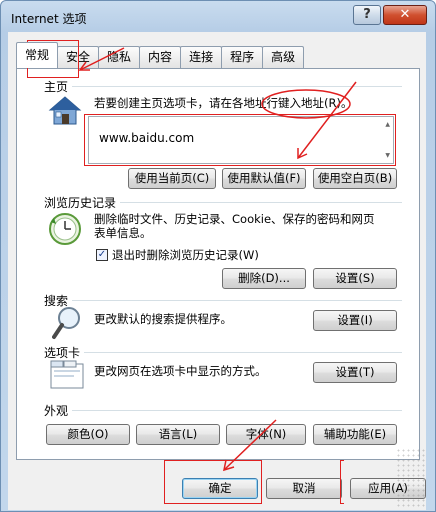 This screenshot has width=436, height=512. Describe the element at coordinates (56, 87) in the screenshot. I see `homepage-section-label: 主页` at that location.